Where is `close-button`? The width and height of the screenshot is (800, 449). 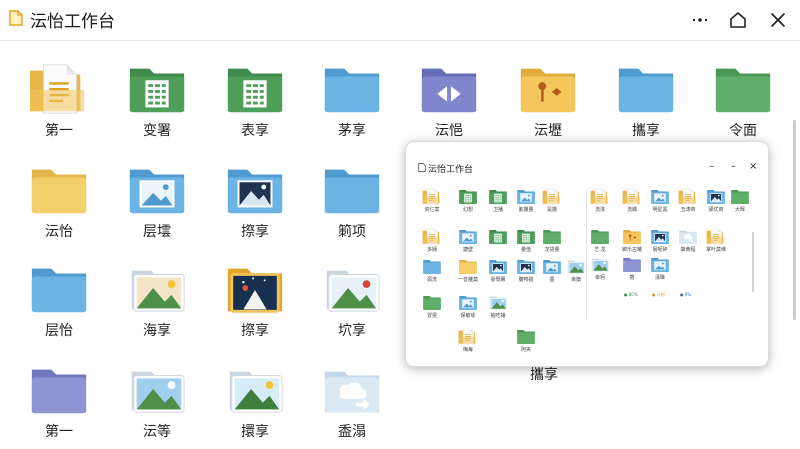 close-button is located at coordinates (778, 20).